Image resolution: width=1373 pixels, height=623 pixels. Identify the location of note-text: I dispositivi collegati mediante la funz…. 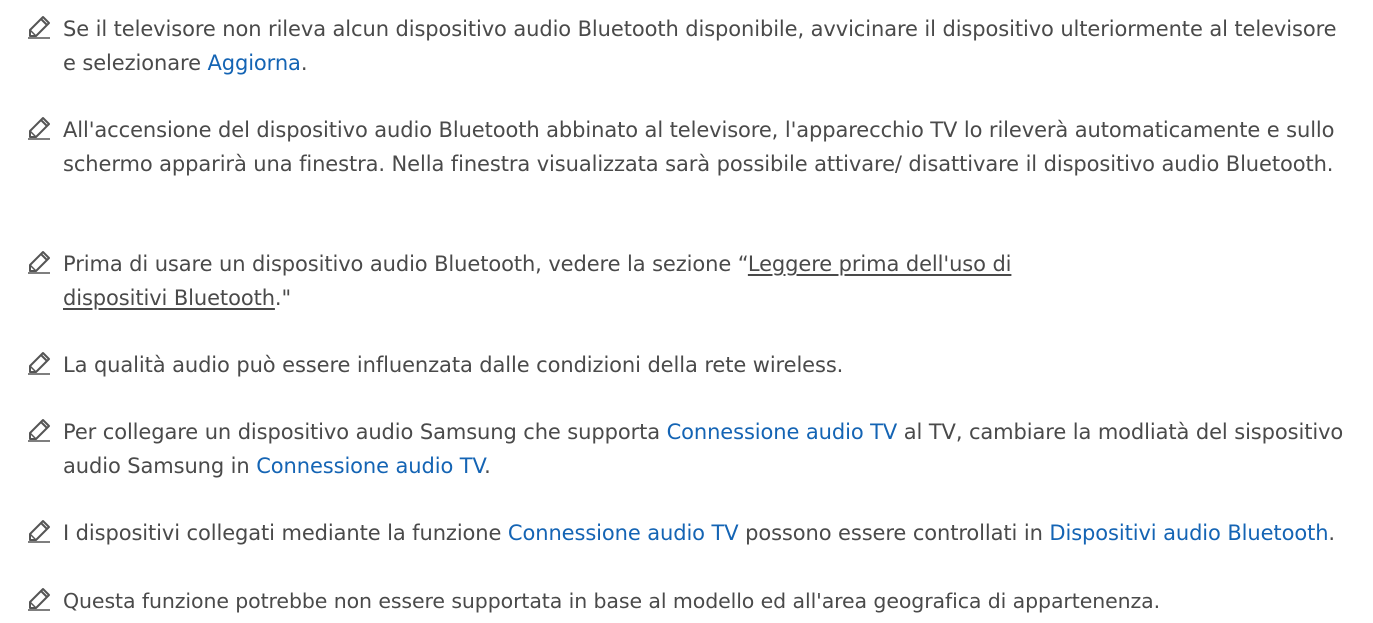
(708, 533).